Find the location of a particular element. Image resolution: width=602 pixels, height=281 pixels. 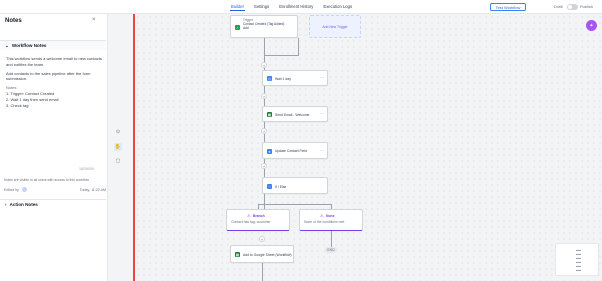

branch-node: ⚠ Branch Contact has tag: customer is located at coordinates (258, 220).